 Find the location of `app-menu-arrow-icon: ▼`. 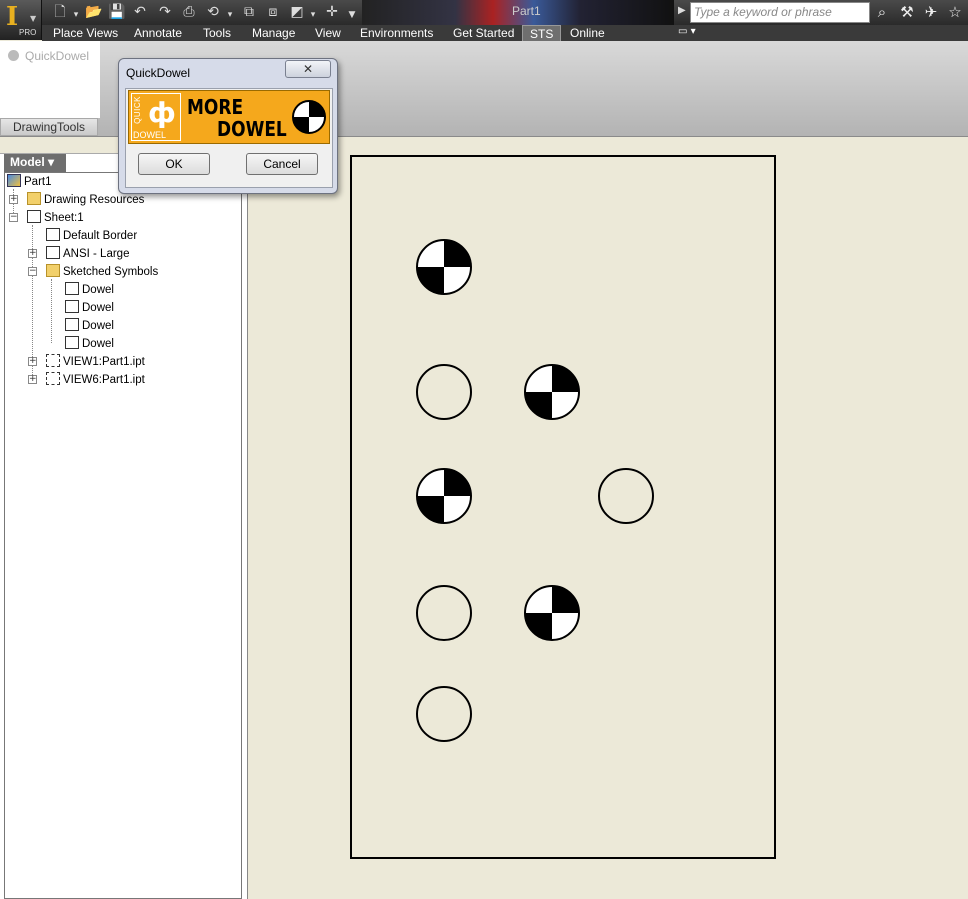

app-menu-arrow-icon: ▼ is located at coordinates (33, 18).